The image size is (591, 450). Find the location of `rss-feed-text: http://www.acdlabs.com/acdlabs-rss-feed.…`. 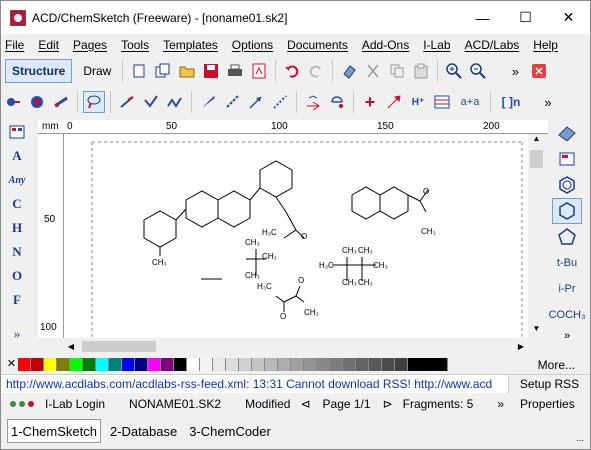

rss-feed-text: http://www.acdlabs.com/acdlabs-rss-feed.… is located at coordinates (254, 384).